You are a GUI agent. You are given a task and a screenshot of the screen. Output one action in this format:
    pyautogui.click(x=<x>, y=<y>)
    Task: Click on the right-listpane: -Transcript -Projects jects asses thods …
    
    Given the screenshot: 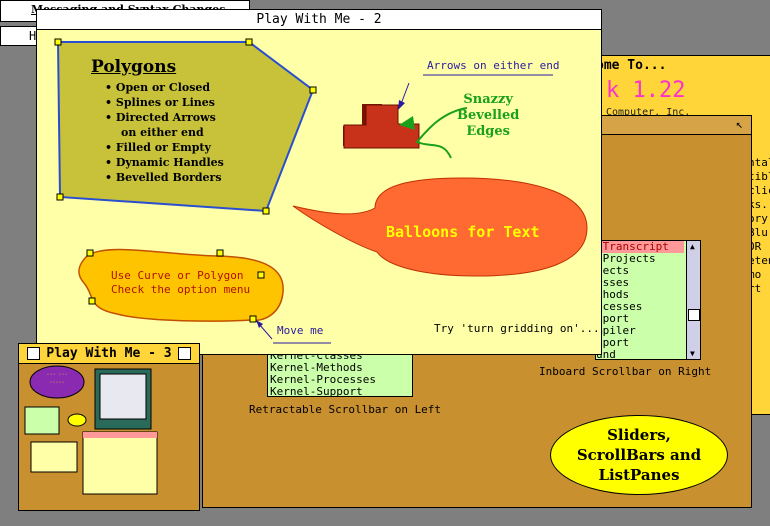 What is the action you would take?
    pyautogui.click(x=648, y=300)
    